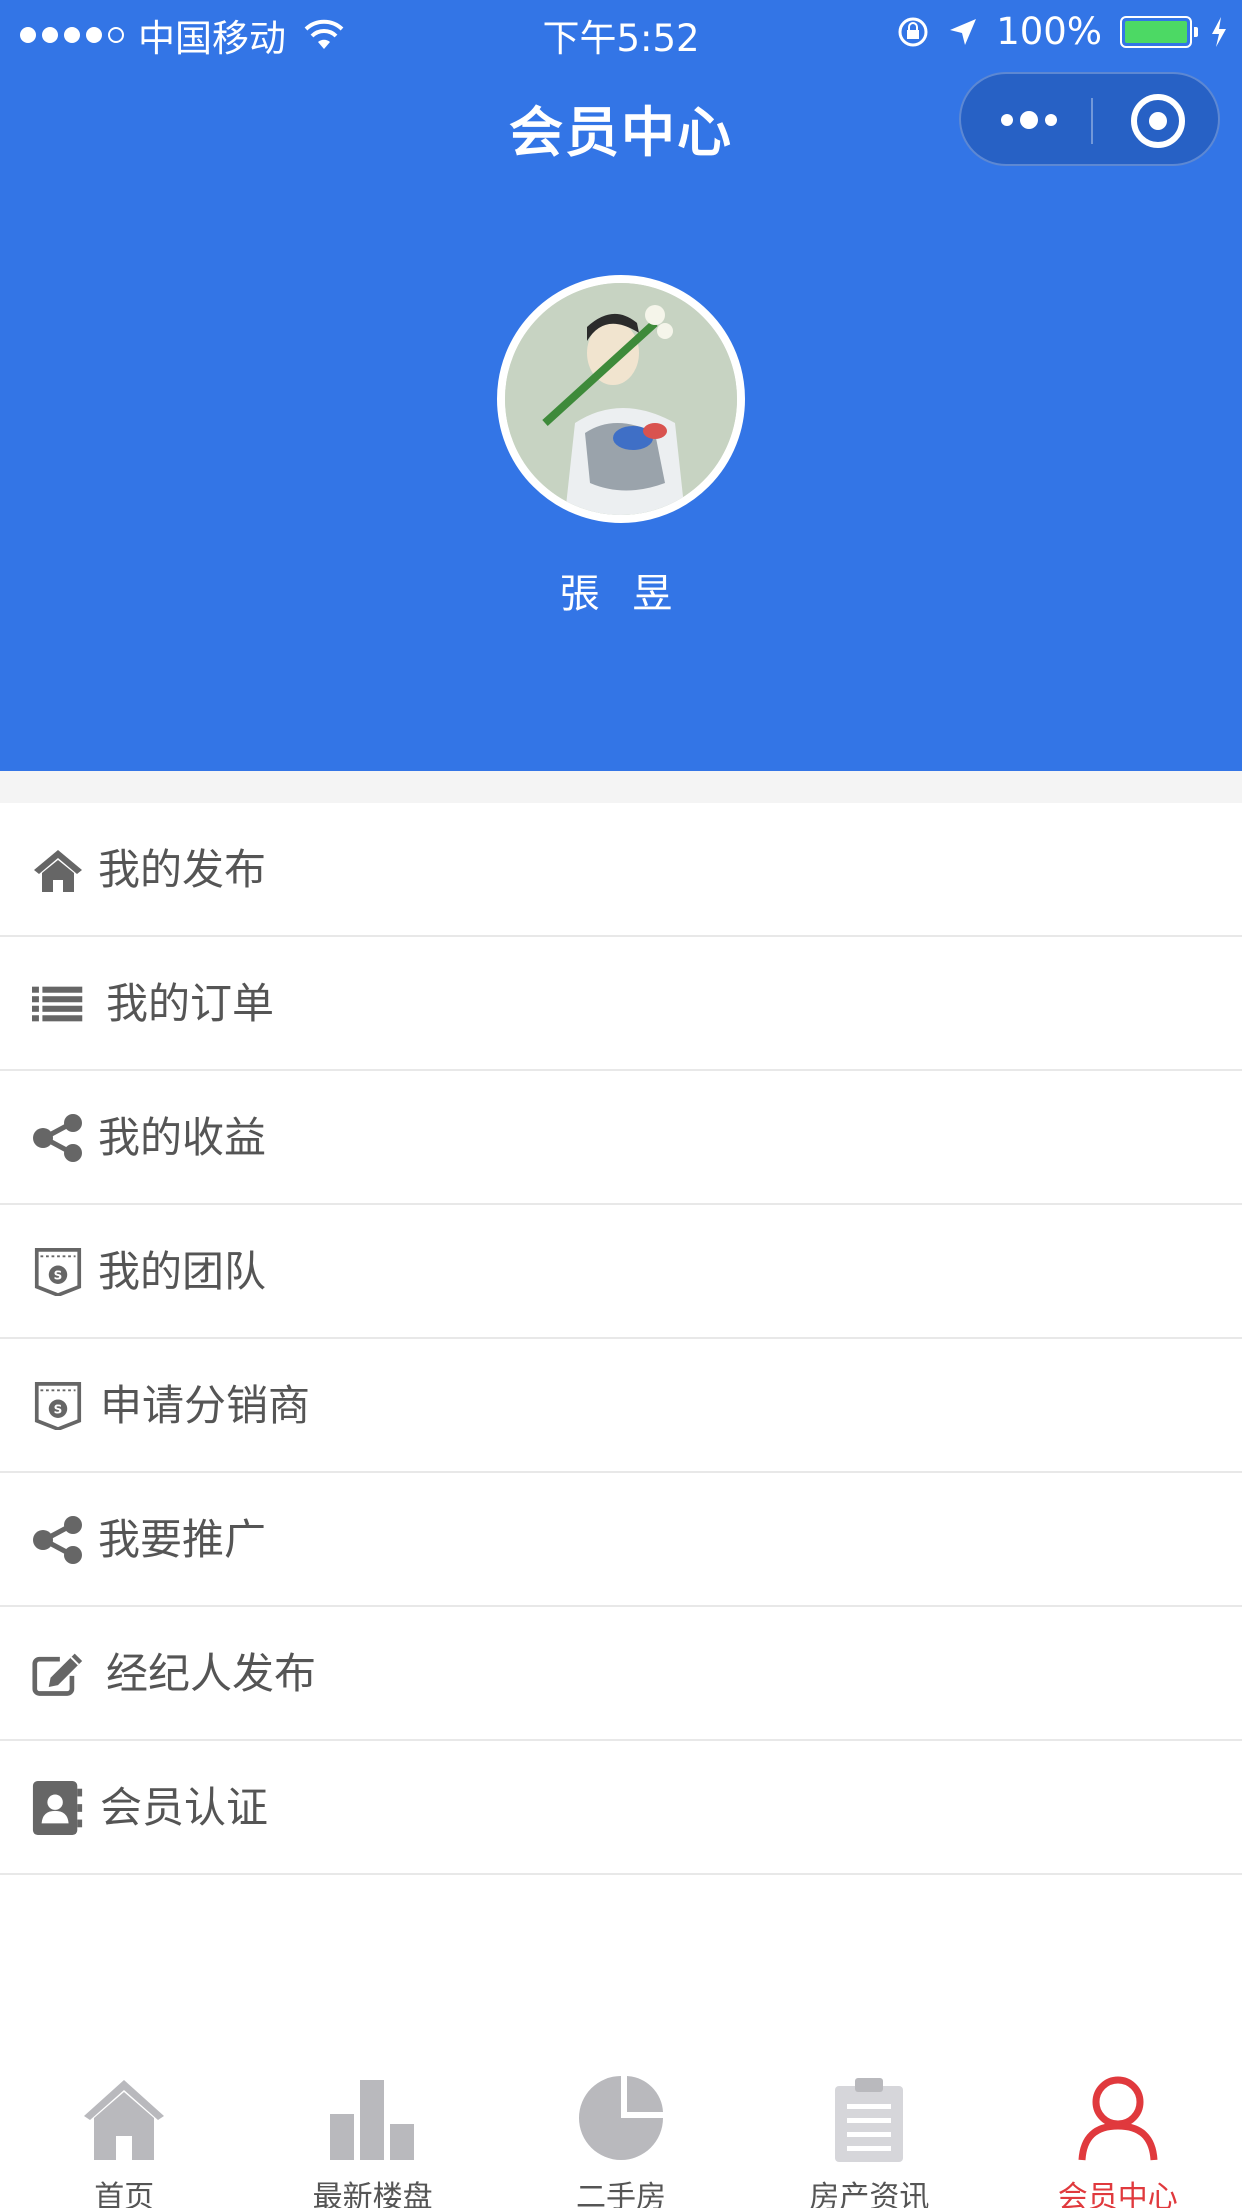 This screenshot has width=1242, height=2208. I want to click on menu-item-my-orders: 我的订单, so click(621, 1004).